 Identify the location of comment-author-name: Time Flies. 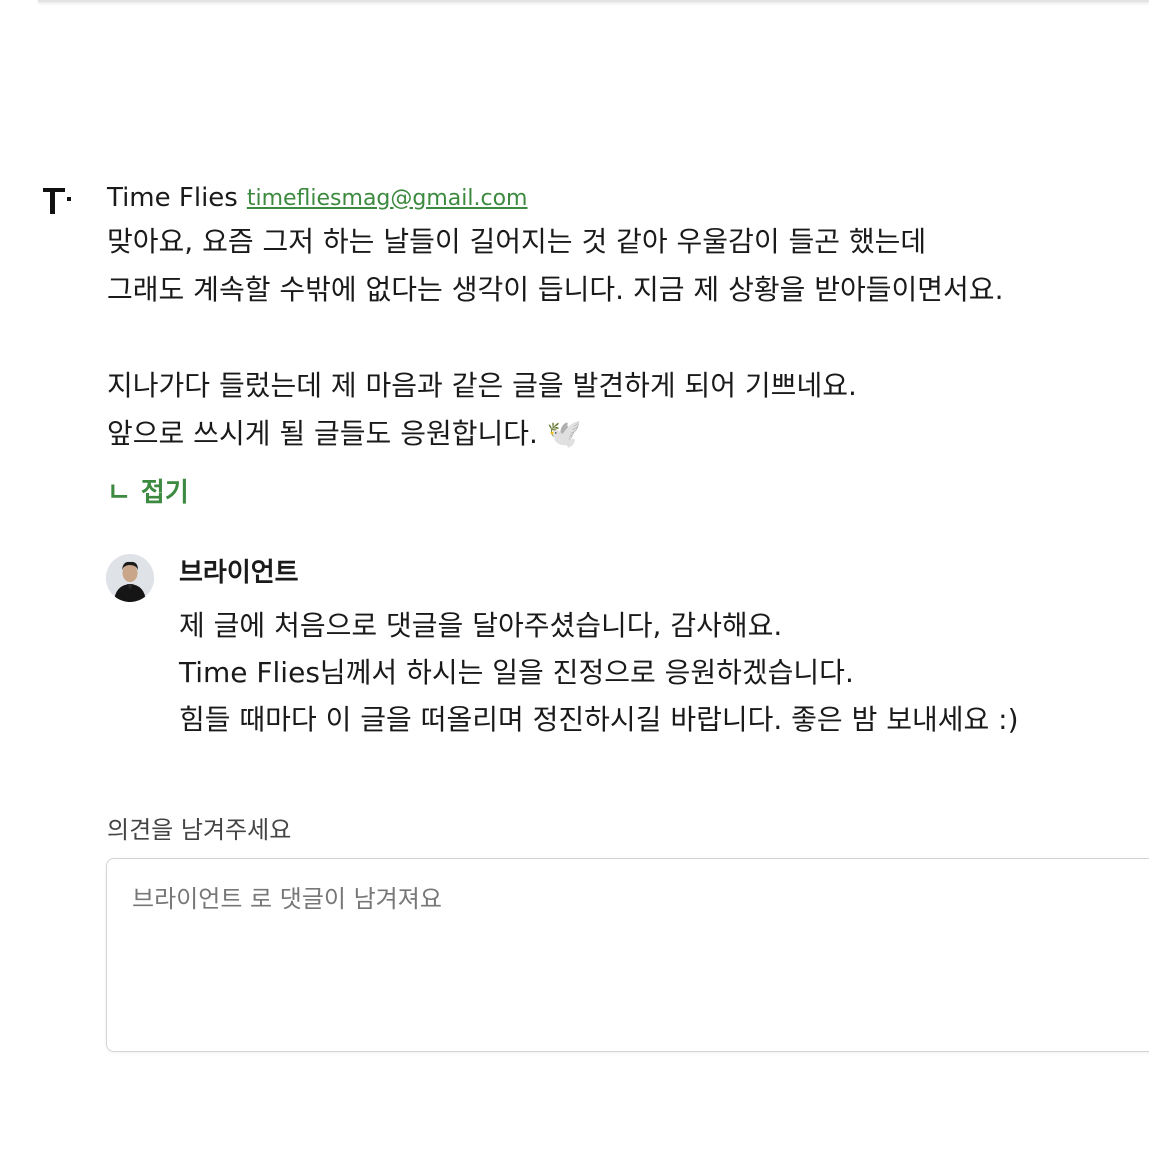
(172, 198).